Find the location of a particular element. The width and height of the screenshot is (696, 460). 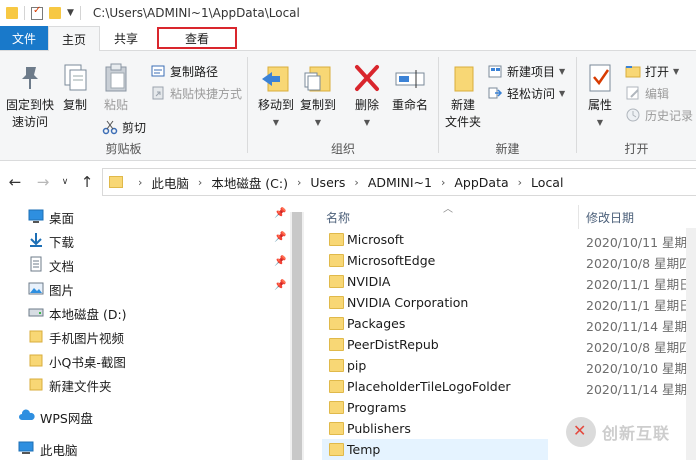

file-row: Packages 2020/11/14 星期六 is located at coordinates (509, 323).